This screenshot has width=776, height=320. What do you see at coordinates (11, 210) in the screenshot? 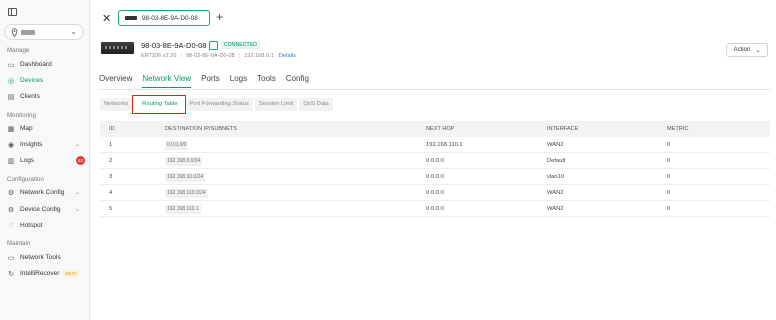
I see `device-config-icon: ⚙` at bounding box center [11, 210].